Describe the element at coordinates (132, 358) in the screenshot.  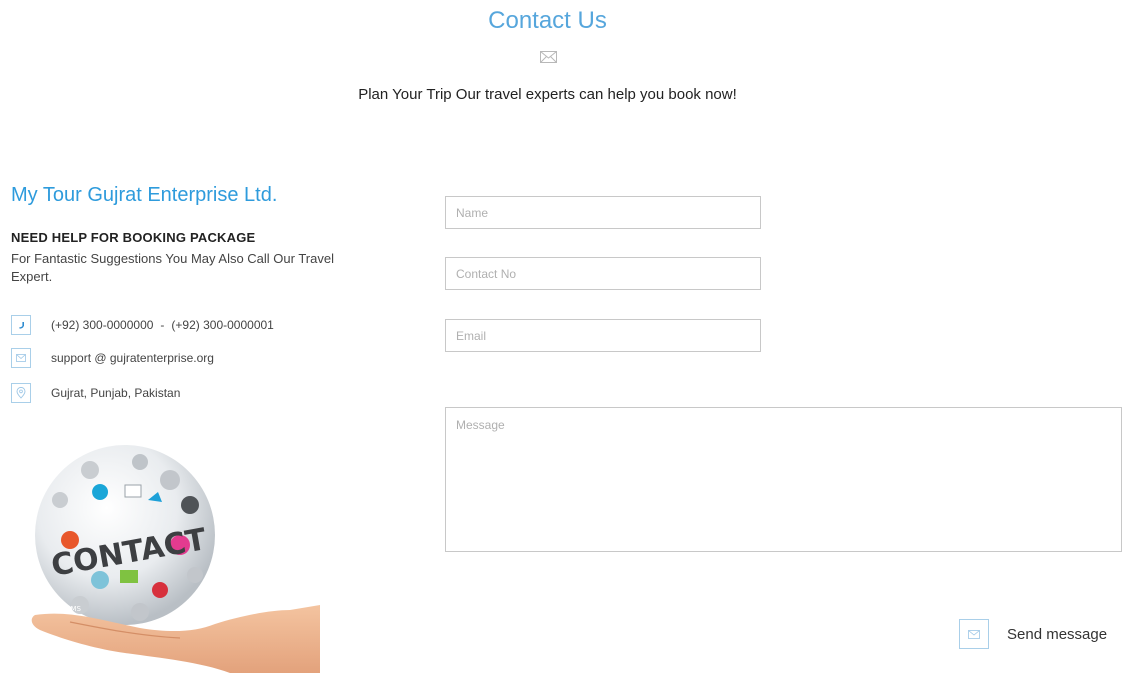
I see `support-email: support @ gujratenterprise.org` at that location.